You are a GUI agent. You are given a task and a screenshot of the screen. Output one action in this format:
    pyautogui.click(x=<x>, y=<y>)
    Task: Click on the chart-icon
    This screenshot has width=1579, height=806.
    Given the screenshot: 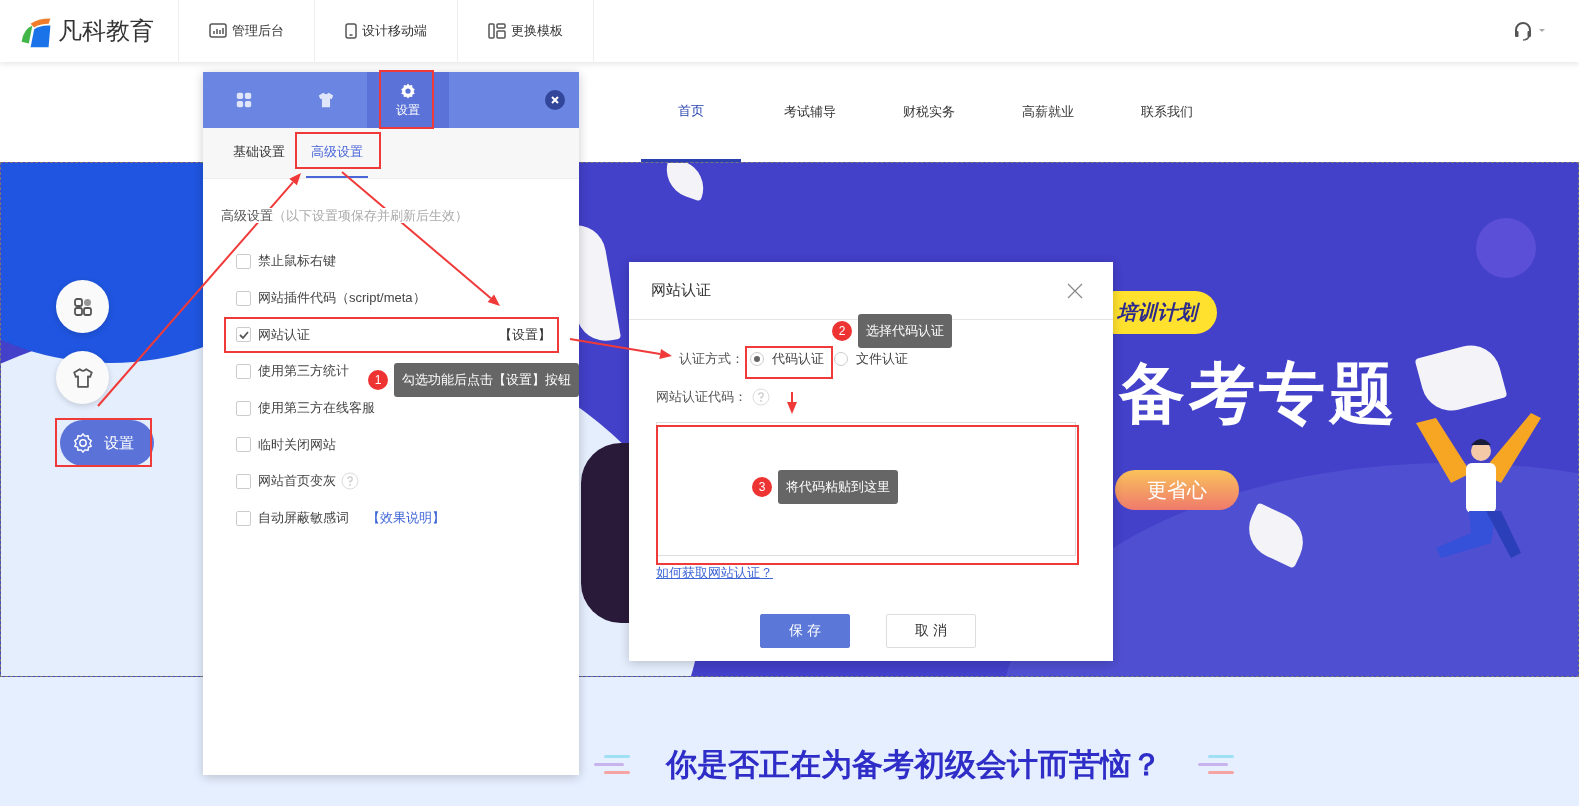 What is the action you would take?
    pyautogui.click(x=218, y=31)
    